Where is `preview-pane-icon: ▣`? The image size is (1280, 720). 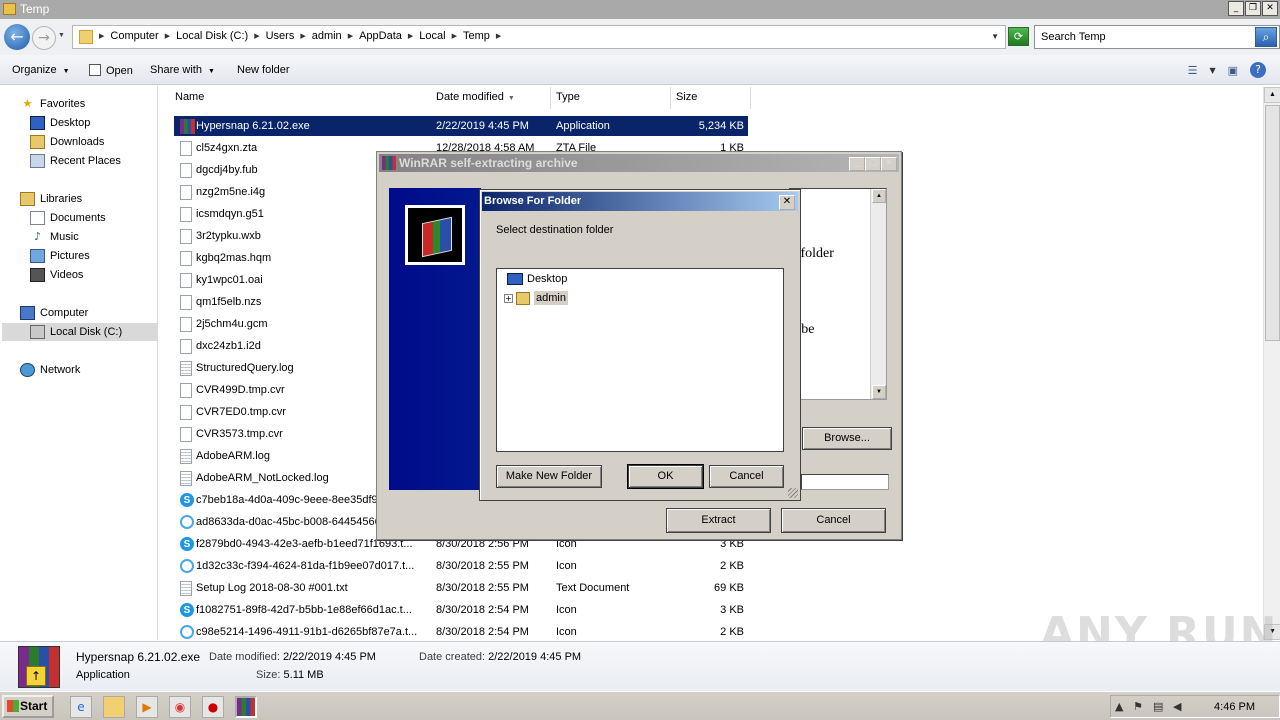 preview-pane-icon: ▣ is located at coordinates (1233, 70).